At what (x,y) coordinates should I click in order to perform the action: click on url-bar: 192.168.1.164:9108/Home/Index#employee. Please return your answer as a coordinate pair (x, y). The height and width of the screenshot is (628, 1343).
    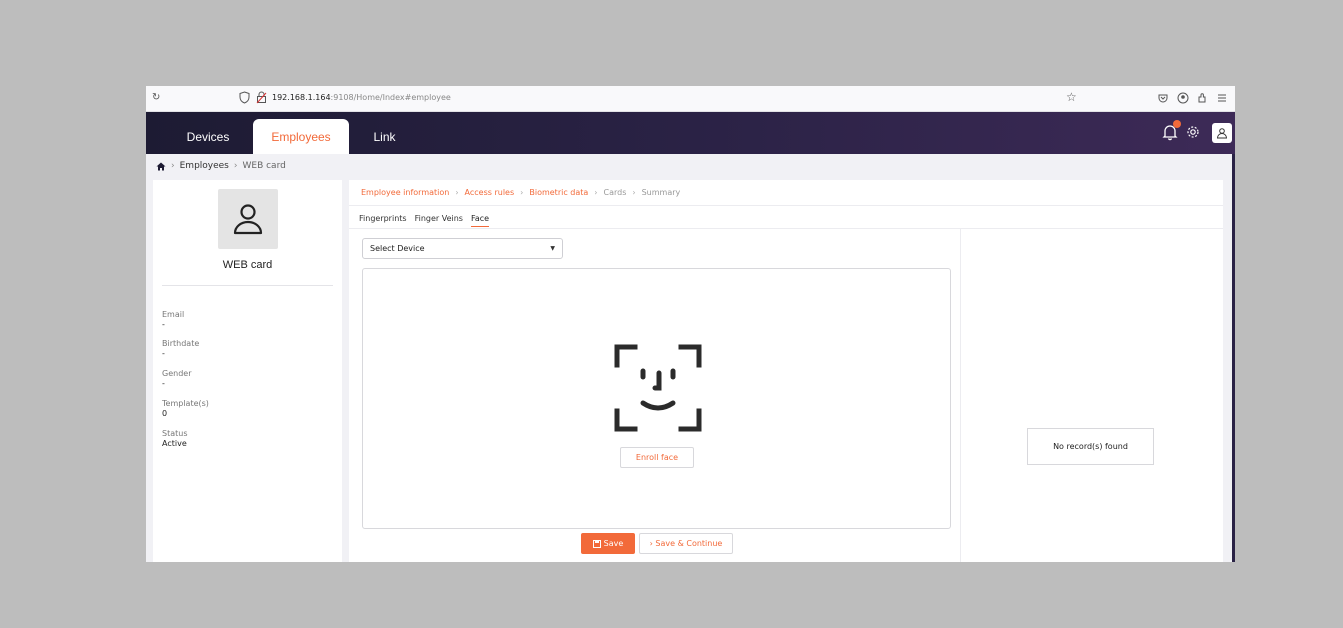
    Looking at the image, I should click on (361, 97).